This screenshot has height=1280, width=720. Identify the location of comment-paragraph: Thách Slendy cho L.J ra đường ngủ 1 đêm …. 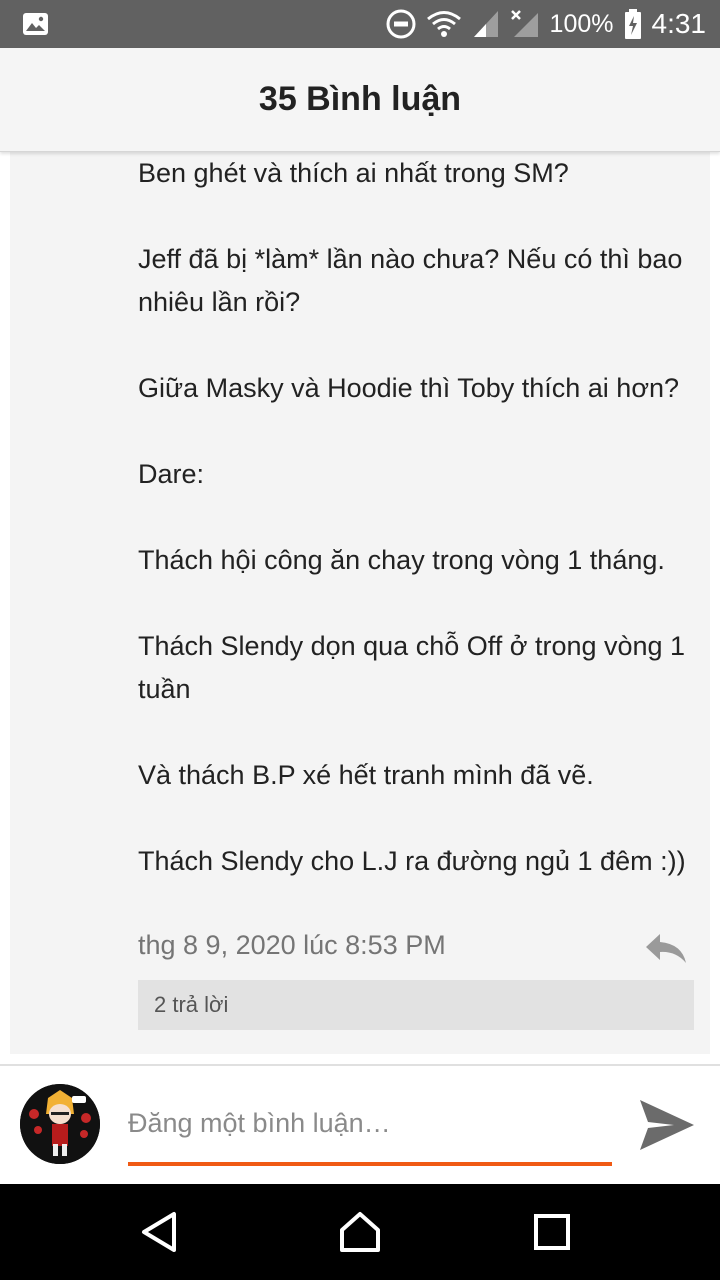
(412, 861).